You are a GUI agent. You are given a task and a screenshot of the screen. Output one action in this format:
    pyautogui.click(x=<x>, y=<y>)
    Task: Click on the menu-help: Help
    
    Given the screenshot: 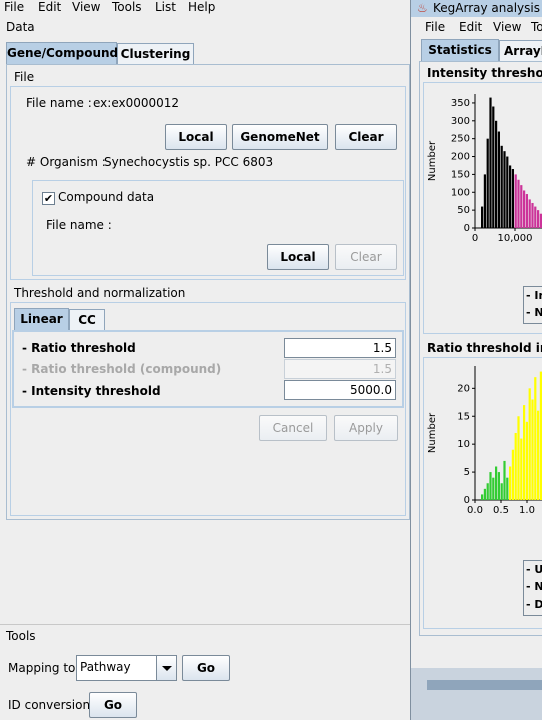 What is the action you would take?
    pyautogui.click(x=201, y=7)
    